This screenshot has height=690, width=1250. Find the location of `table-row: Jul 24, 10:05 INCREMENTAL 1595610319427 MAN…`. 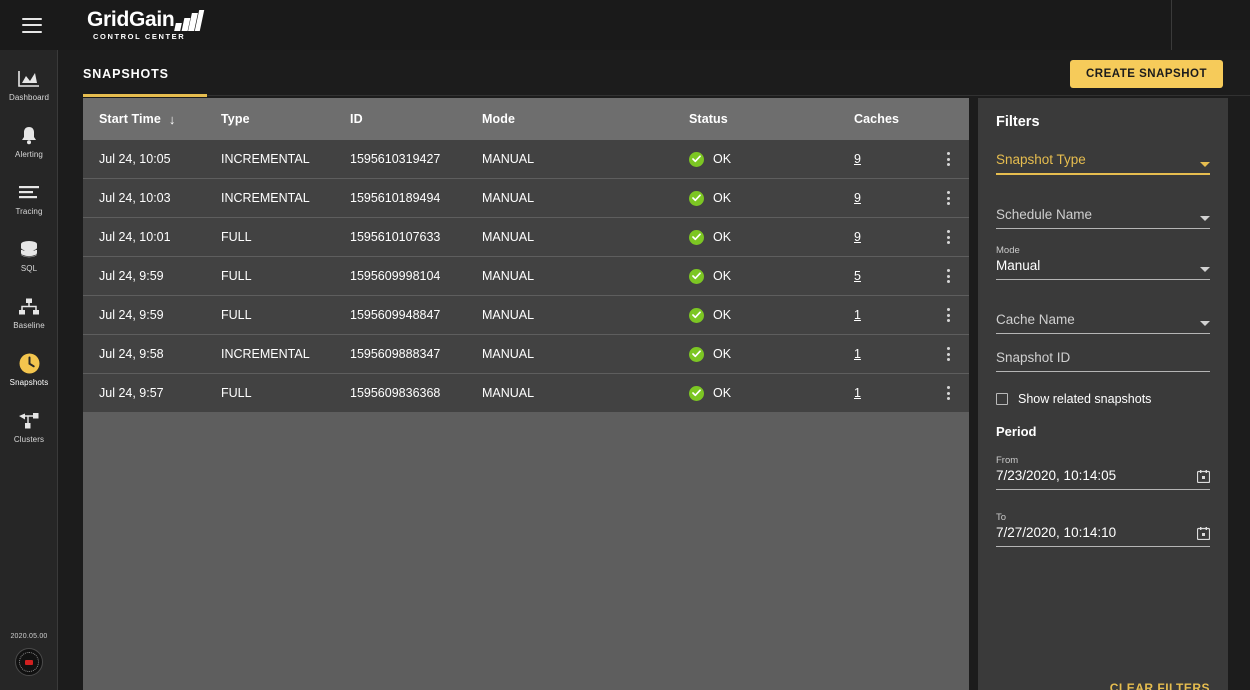

table-row: Jul 24, 10:05 INCREMENTAL 1595610319427 MAN… is located at coordinates (526, 159).